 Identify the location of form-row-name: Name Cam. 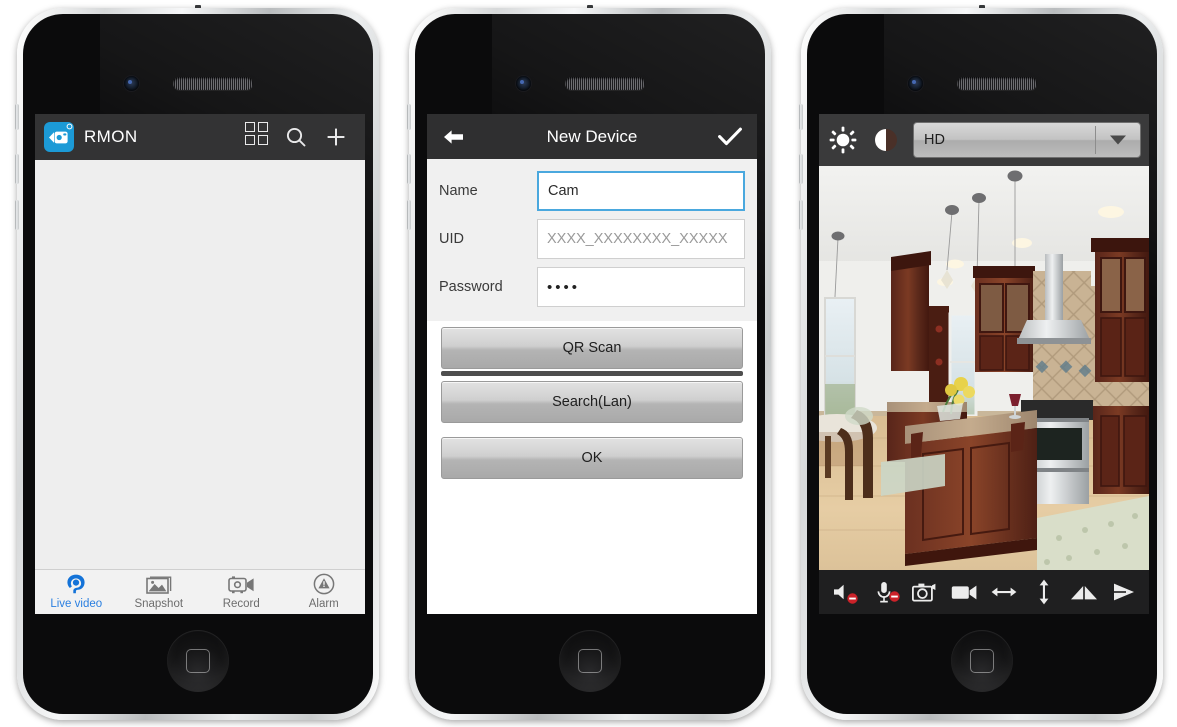
(592, 191).